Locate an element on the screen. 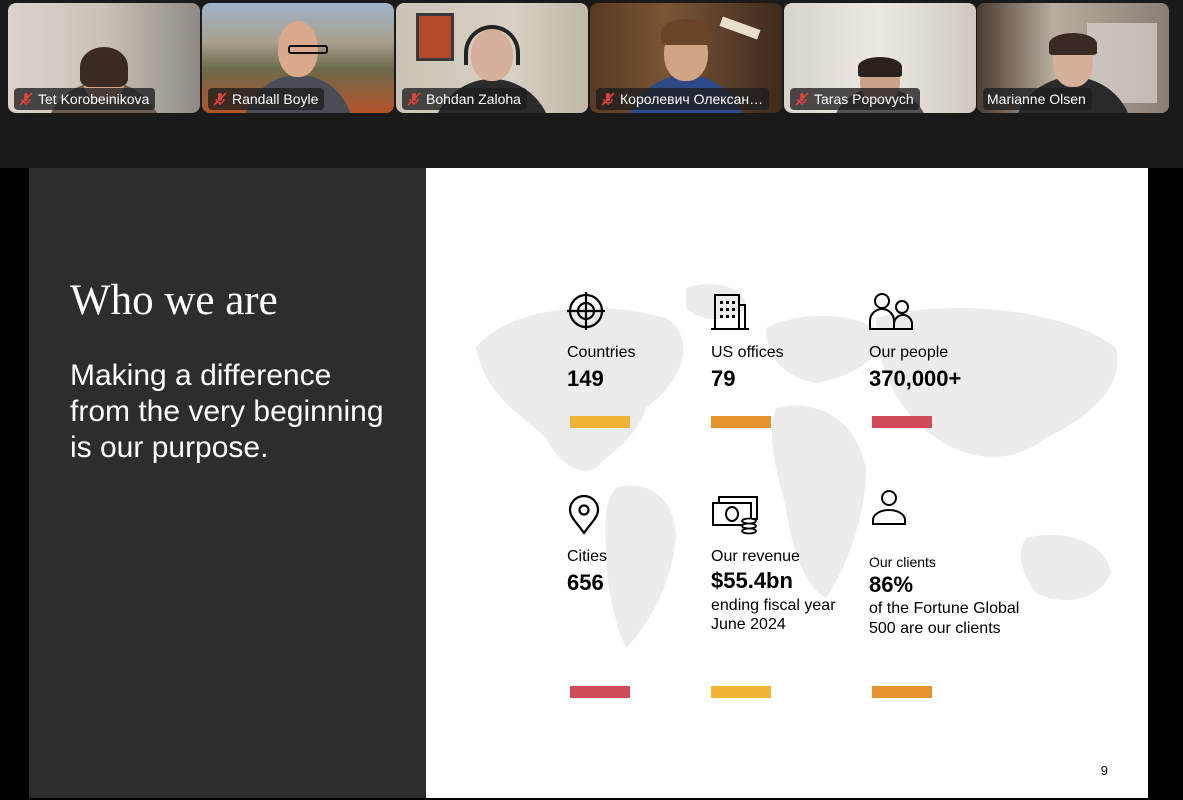  stat-value: $55.4bn is located at coordinates (752, 580).